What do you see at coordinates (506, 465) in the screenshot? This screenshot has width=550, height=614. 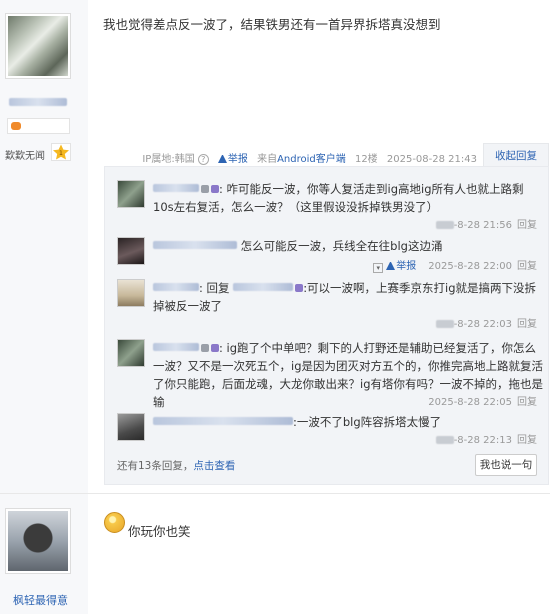 I see `say-something-button: 我也说一句` at bounding box center [506, 465].